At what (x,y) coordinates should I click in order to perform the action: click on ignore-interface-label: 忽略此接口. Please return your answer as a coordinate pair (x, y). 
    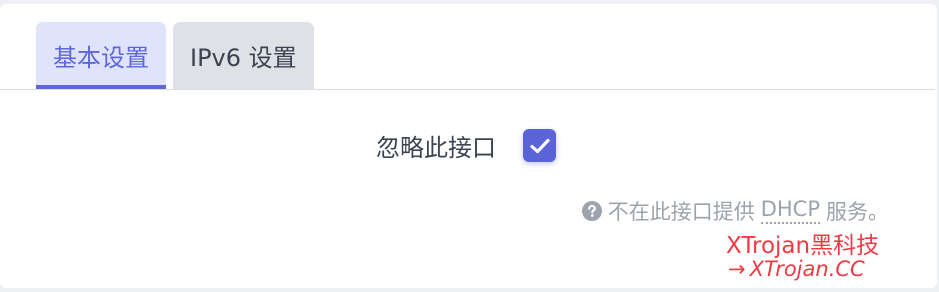
    Looking at the image, I should click on (436, 148).